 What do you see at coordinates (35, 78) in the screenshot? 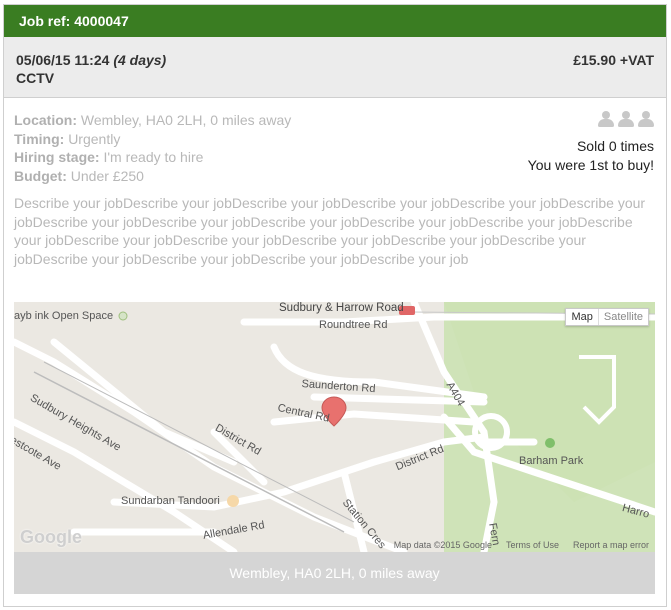
I see `job-category: CCTV` at bounding box center [35, 78].